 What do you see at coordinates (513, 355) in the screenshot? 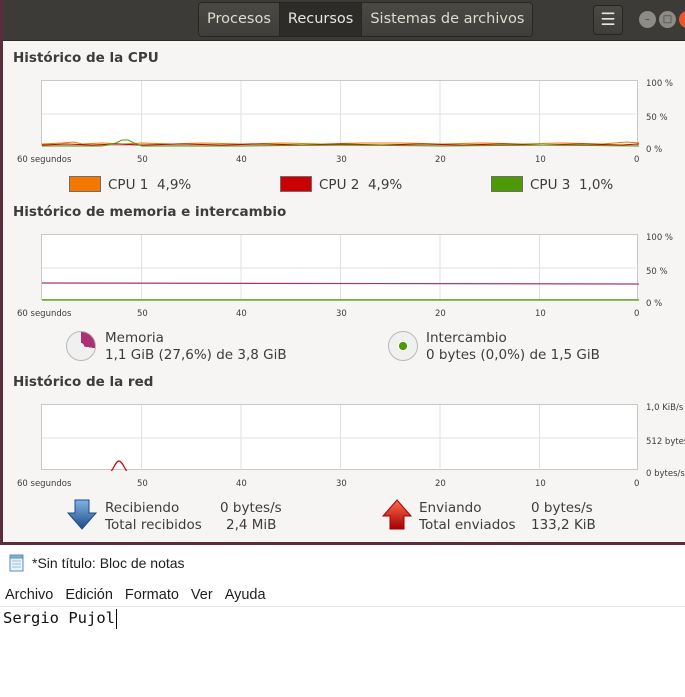
I see `swap-value: 0 bytes (0,0%) de 1,5 GiB` at bounding box center [513, 355].